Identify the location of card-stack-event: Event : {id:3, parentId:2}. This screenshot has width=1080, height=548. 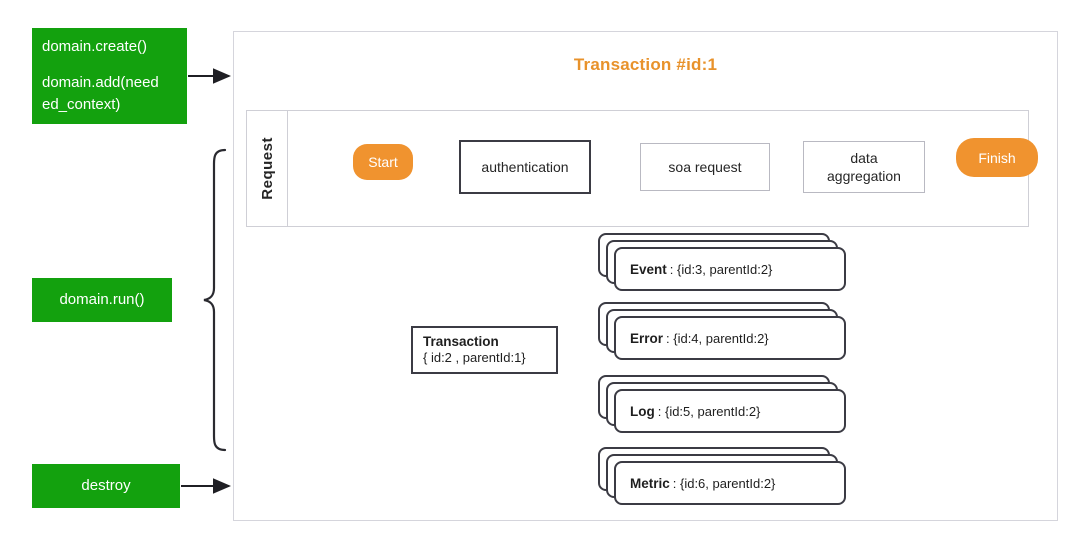
(723, 264).